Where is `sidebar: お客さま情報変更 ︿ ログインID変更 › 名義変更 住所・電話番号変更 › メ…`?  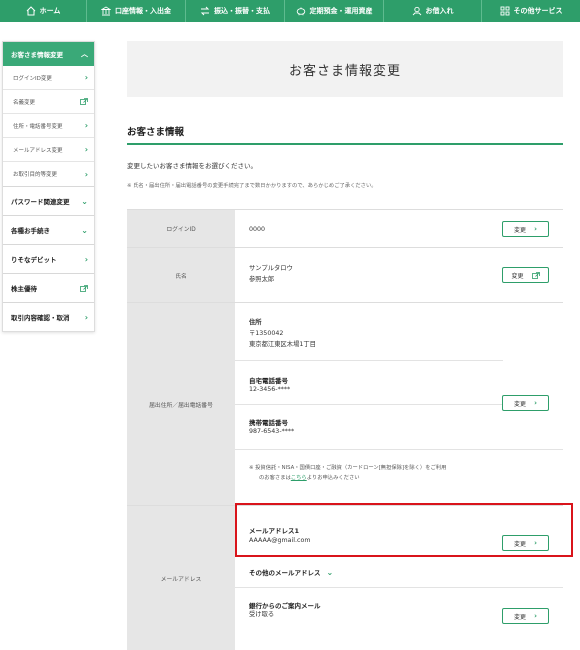
sidebar: お客さま情報変更 ︿ ログインID変更 › 名義変更 住所・電話番号変更 › メ… is located at coordinates (48, 186).